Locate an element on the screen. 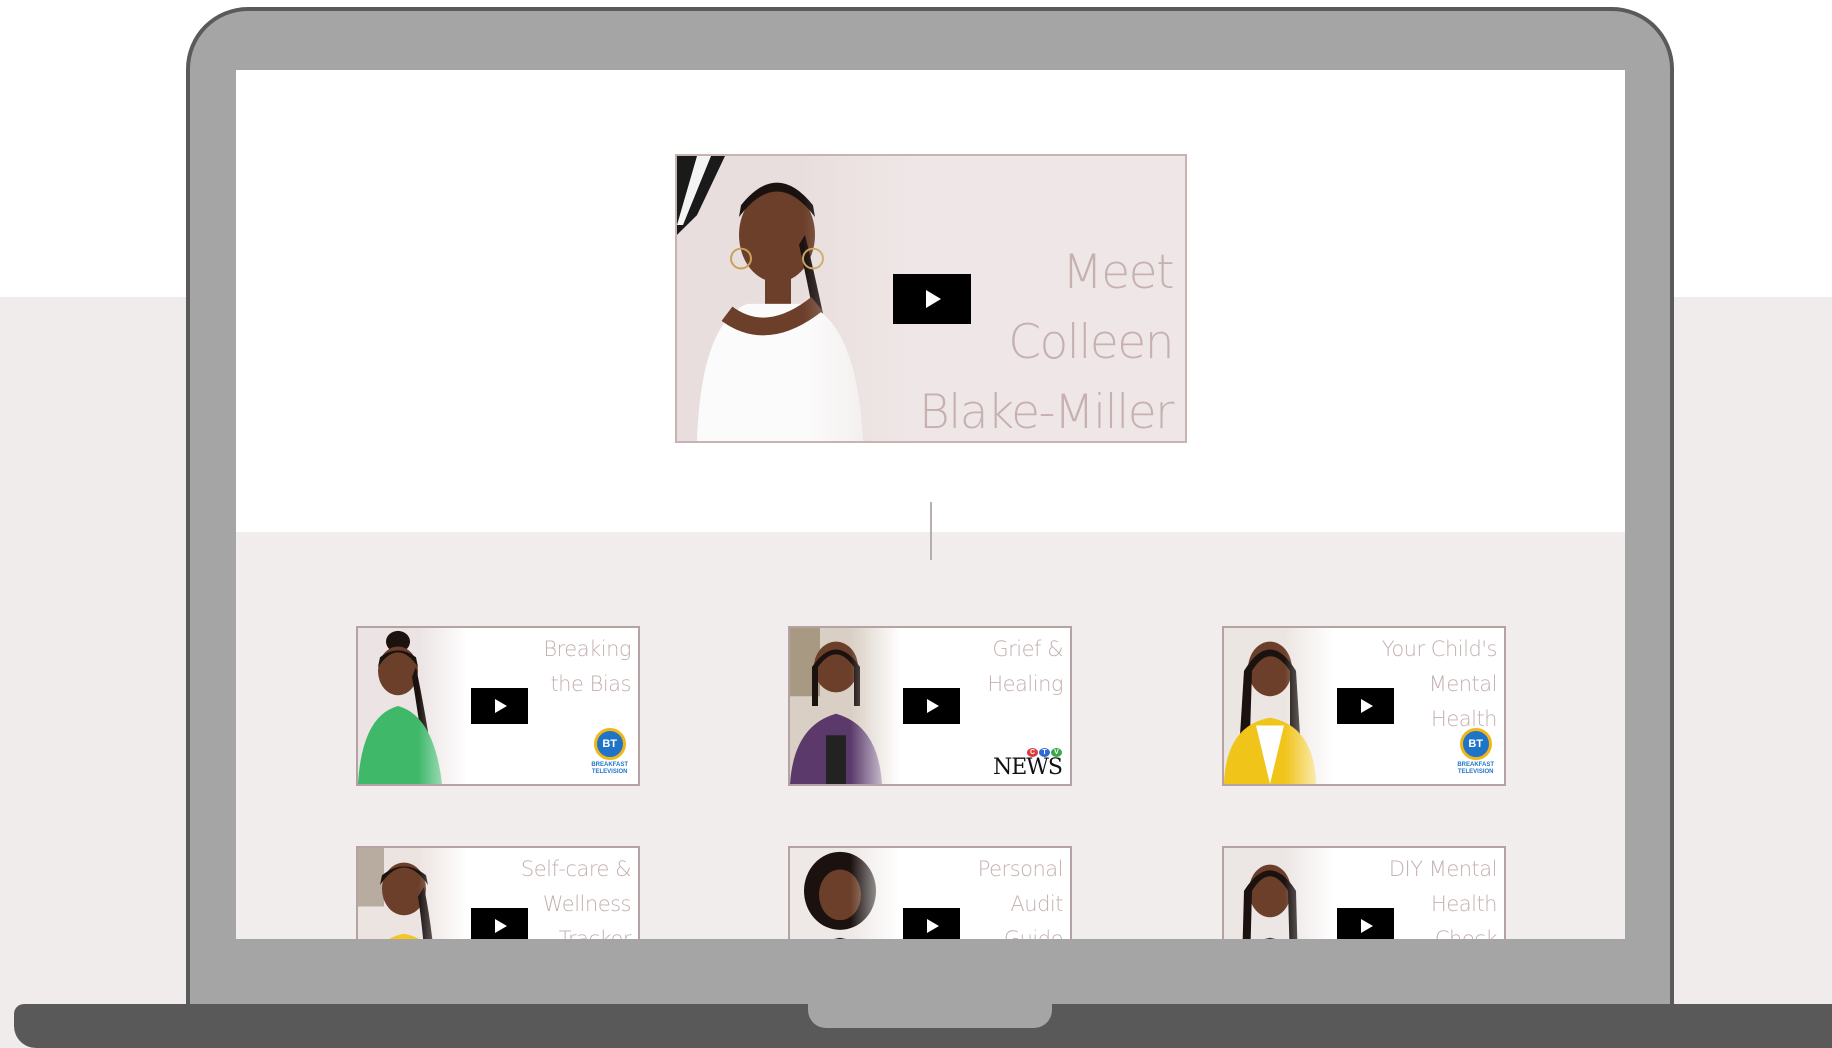 Image resolution: width=1832 pixels, height=1048 pixels. hero-video-title: Meet Colleen Blake-Miller is located at coordinates (1046, 342).